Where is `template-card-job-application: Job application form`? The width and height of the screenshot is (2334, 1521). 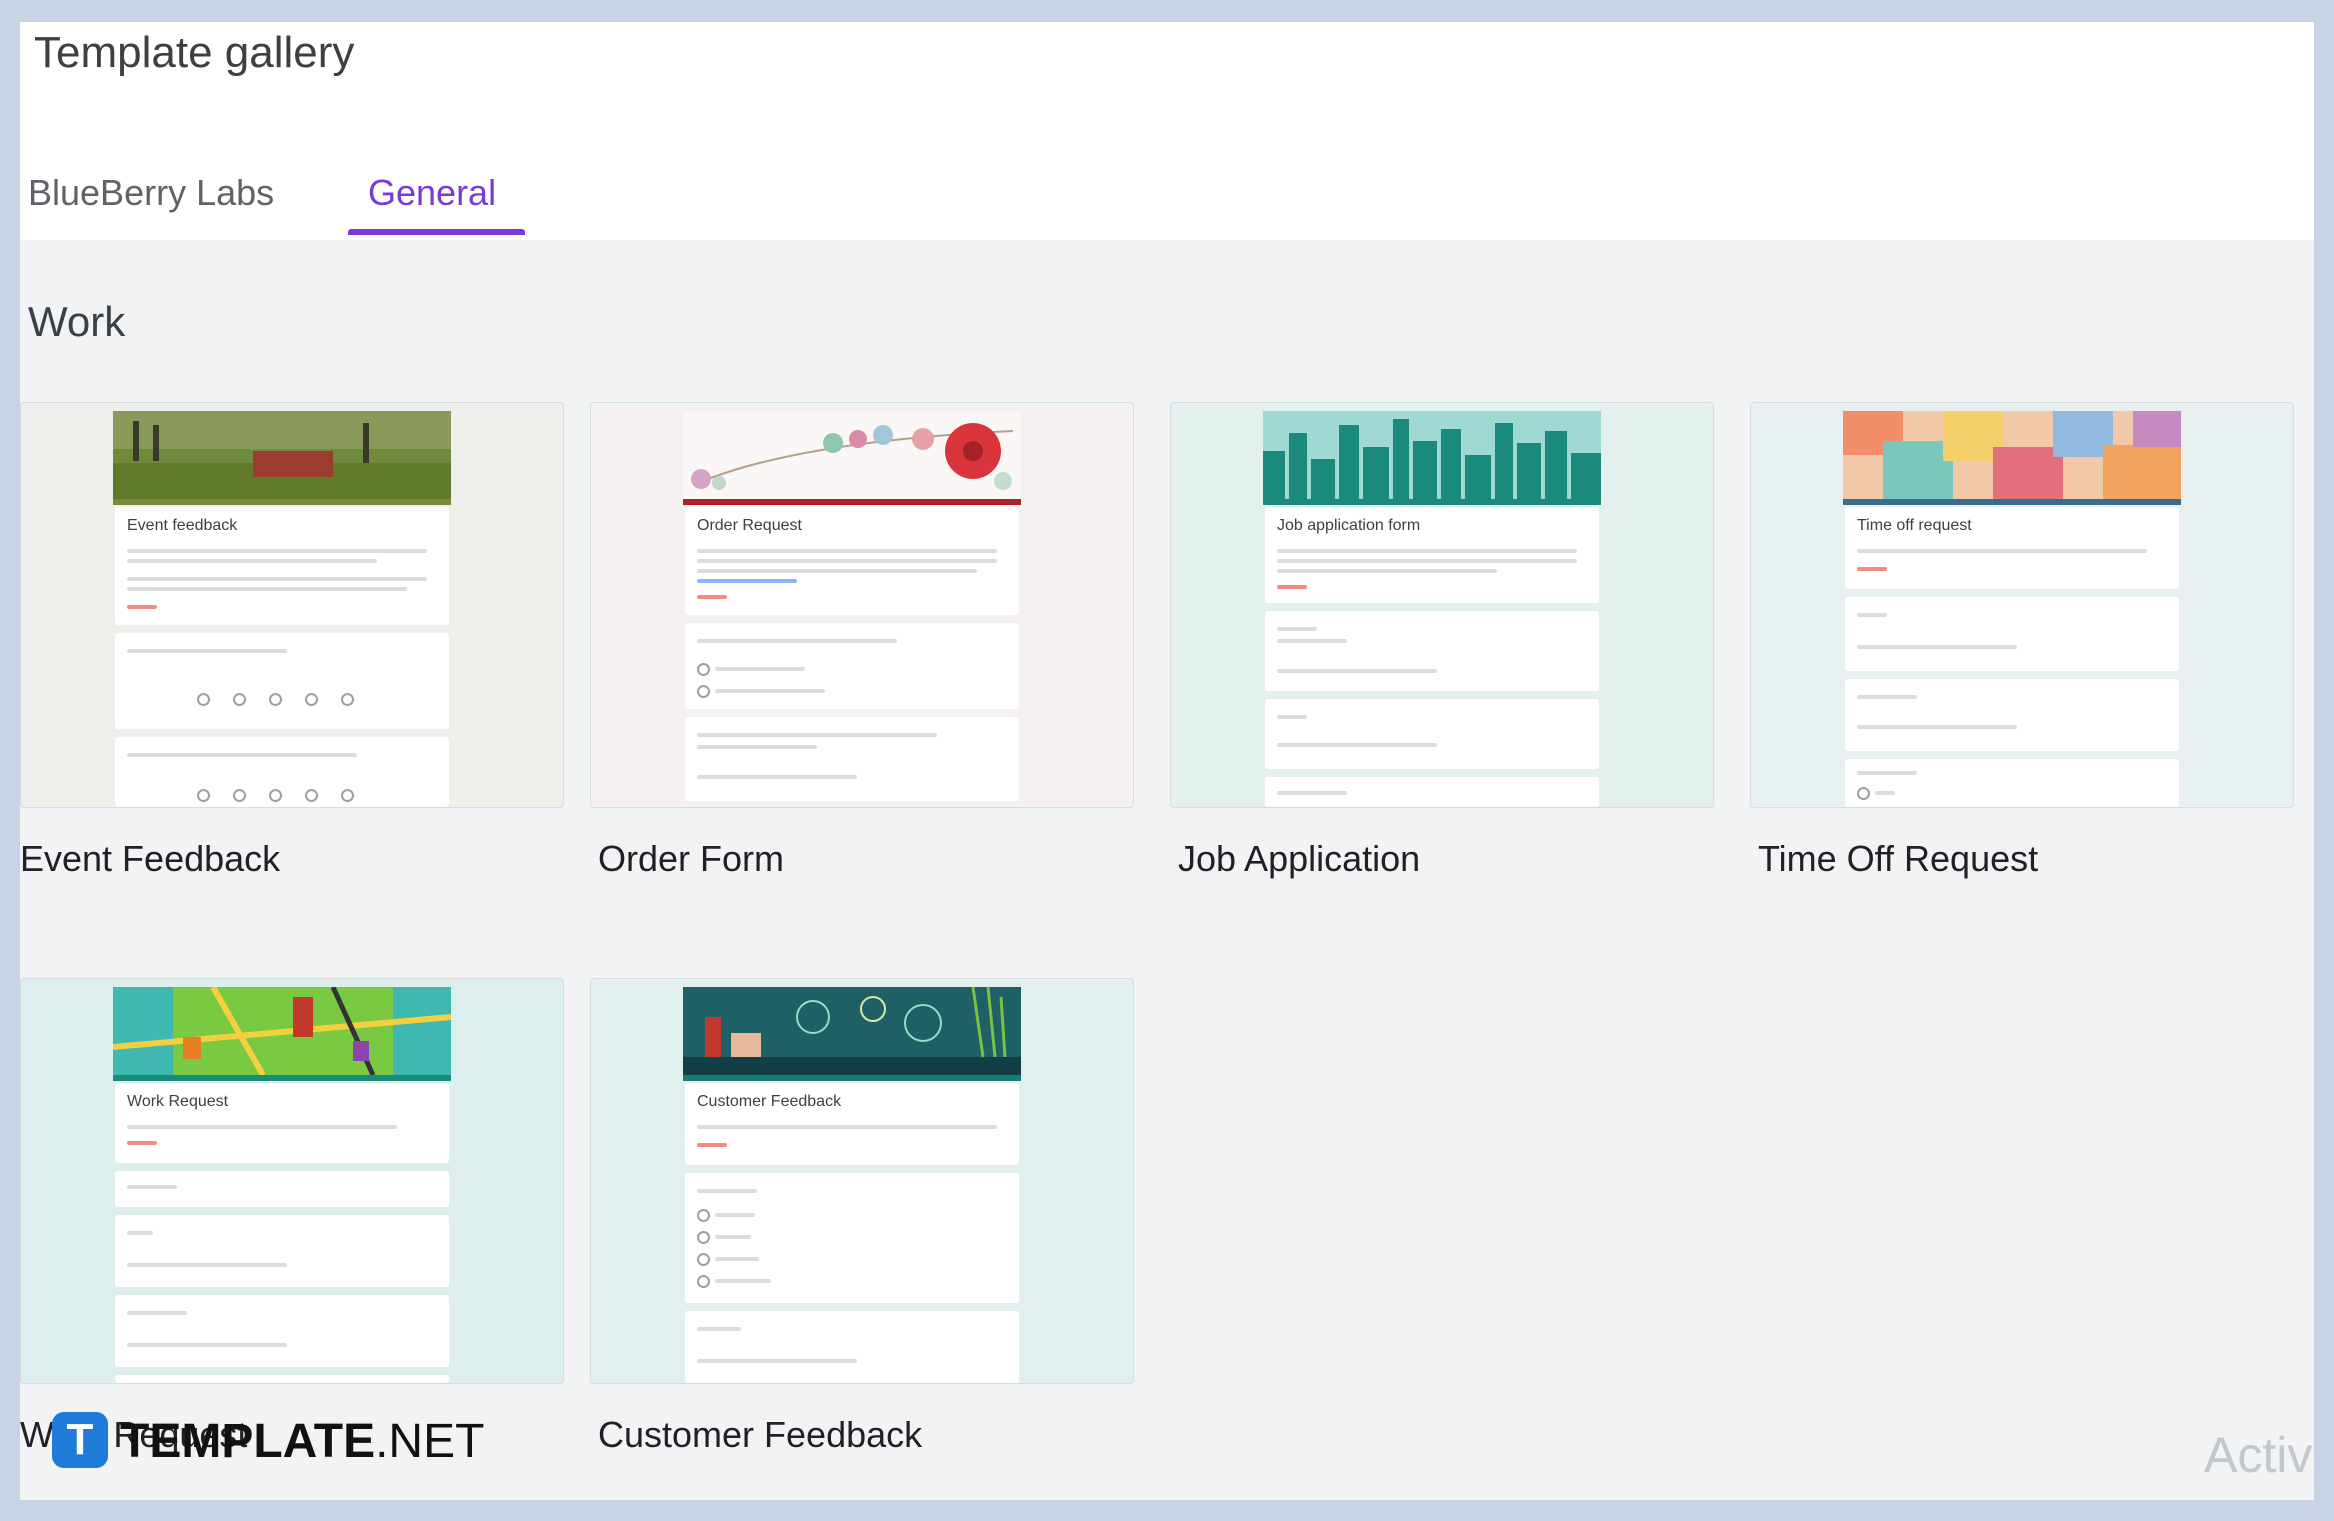
template-card-job-application: Job application form is located at coordinates (1442, 605).